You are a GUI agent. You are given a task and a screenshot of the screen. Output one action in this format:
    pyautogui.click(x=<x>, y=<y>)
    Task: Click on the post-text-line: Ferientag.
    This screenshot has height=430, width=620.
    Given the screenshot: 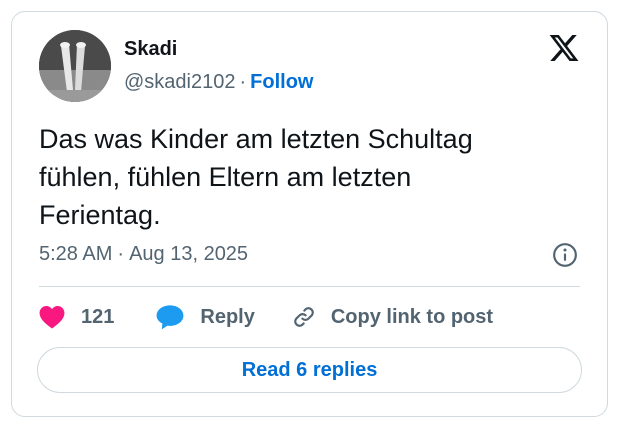 What is the action you would take?
    pyautogui.click(x=100, y=215)
    